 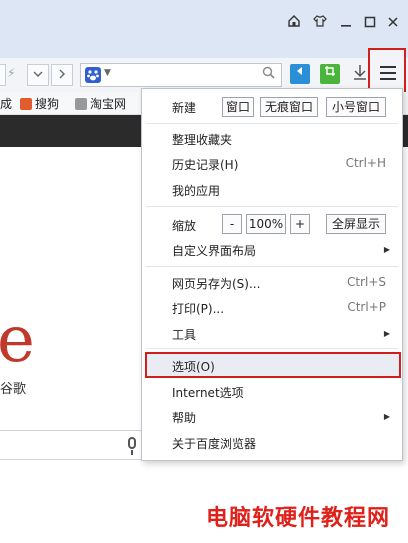 What do you see at coordinates (184, 417) in the screenshot?
I see `menu-help: 帮助` at bounding box center [184, 417].